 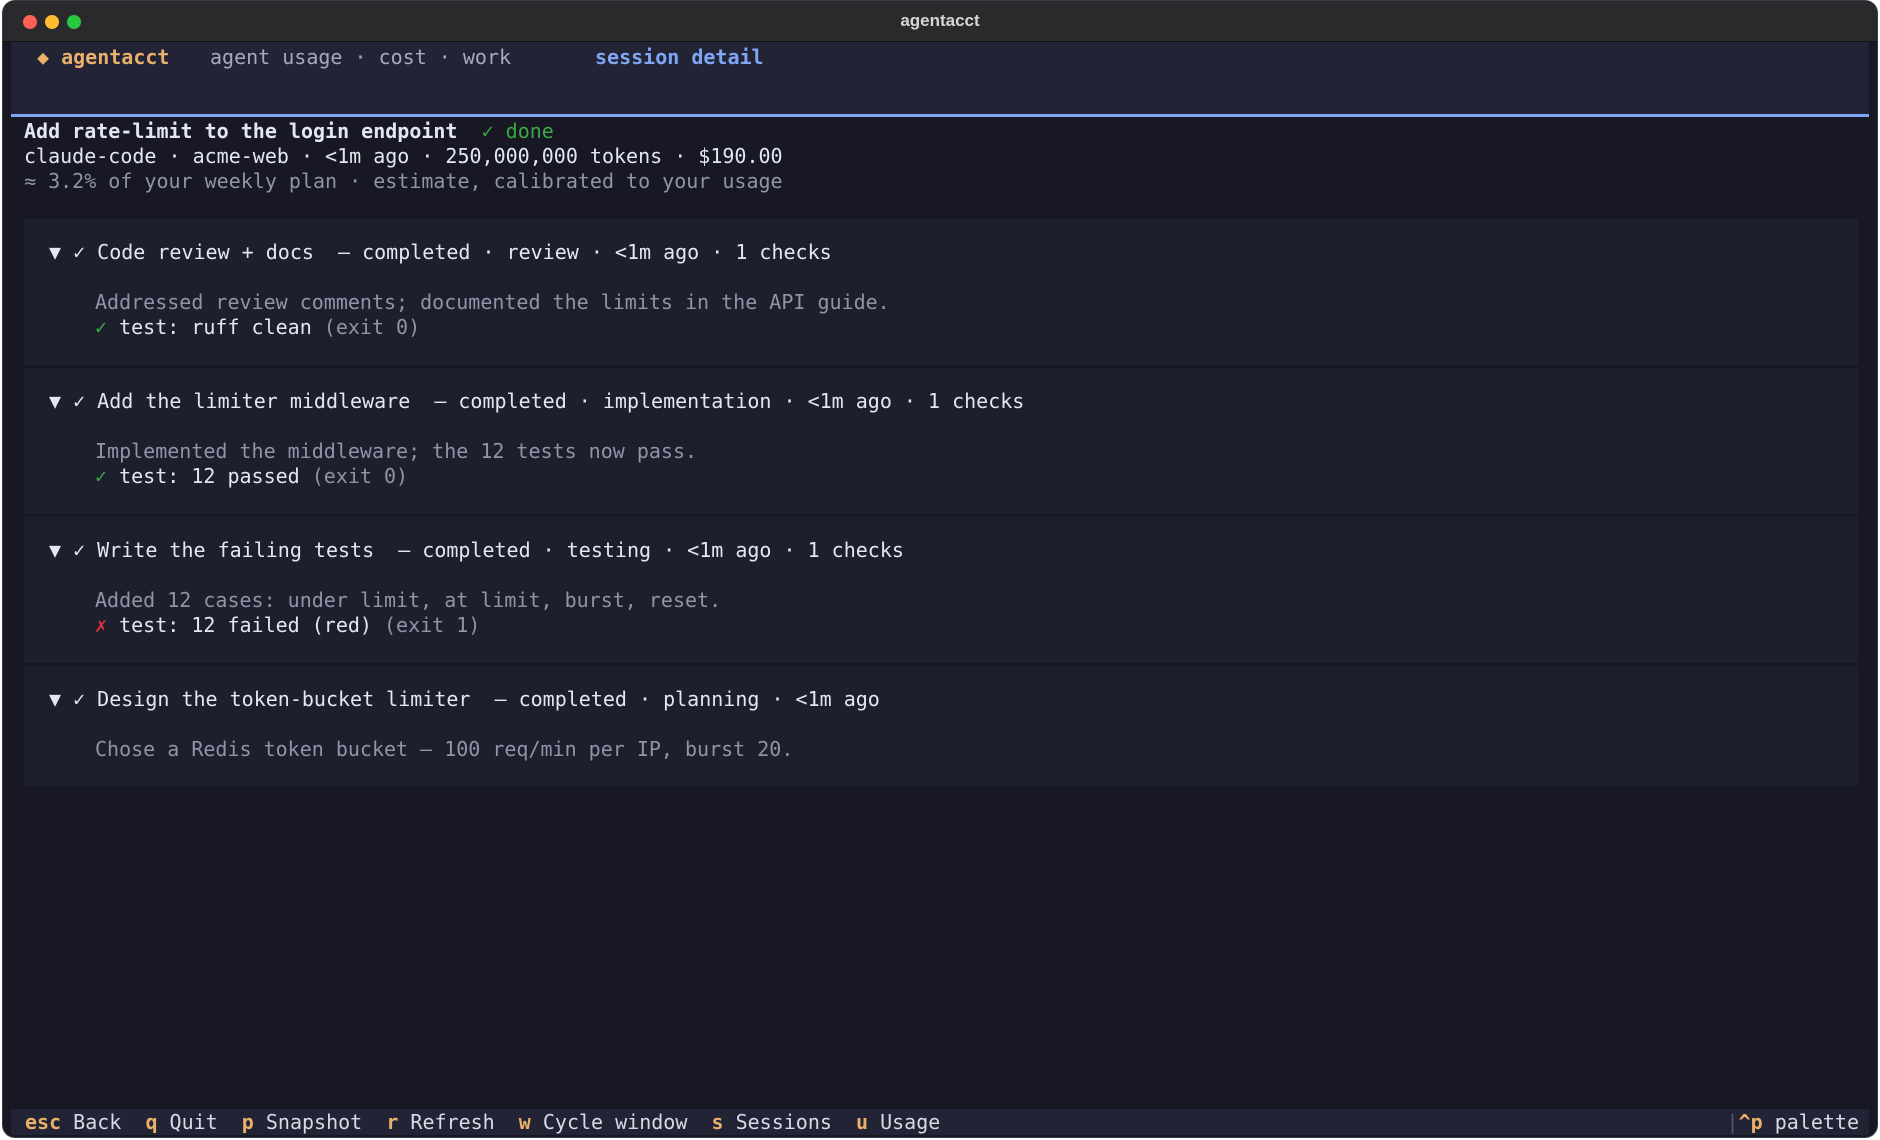 What do you see at coordinates (151, 1122) in the screenshot?
I see `binding-key: q` at bounding box center [151, 1122].